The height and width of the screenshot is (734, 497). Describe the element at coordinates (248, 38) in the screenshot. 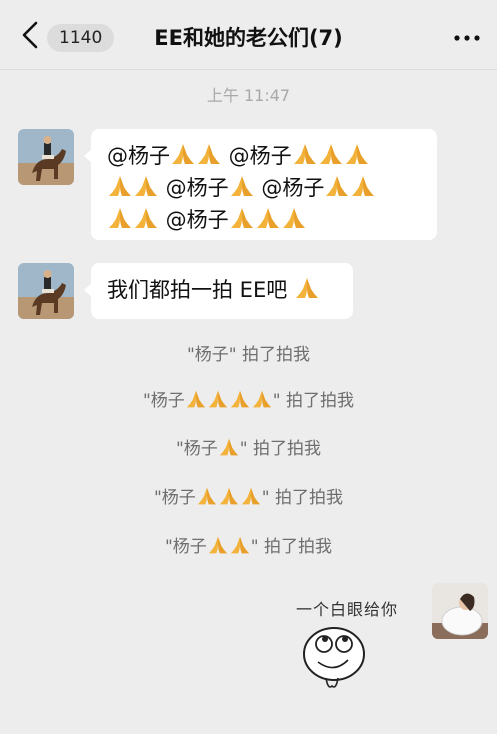

I see `chat-title: EE和她的老公们(7)` at that location.